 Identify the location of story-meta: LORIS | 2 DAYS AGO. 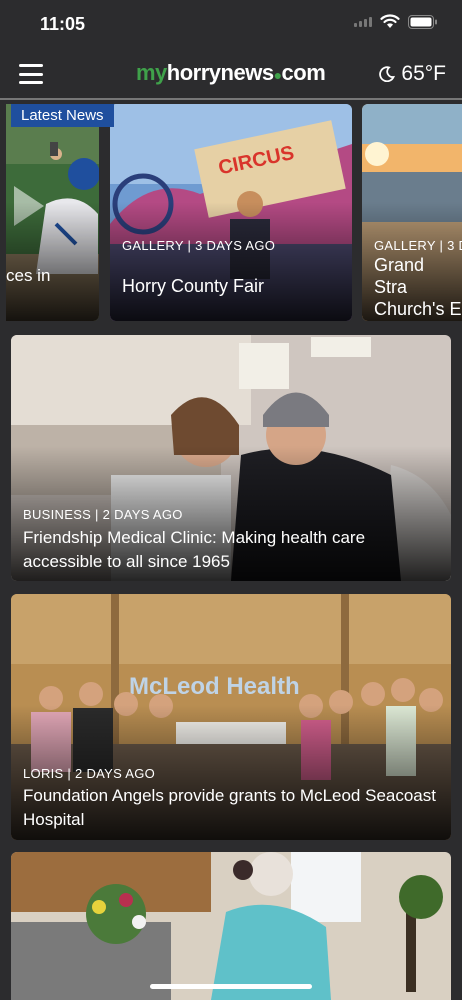
(89, 773).